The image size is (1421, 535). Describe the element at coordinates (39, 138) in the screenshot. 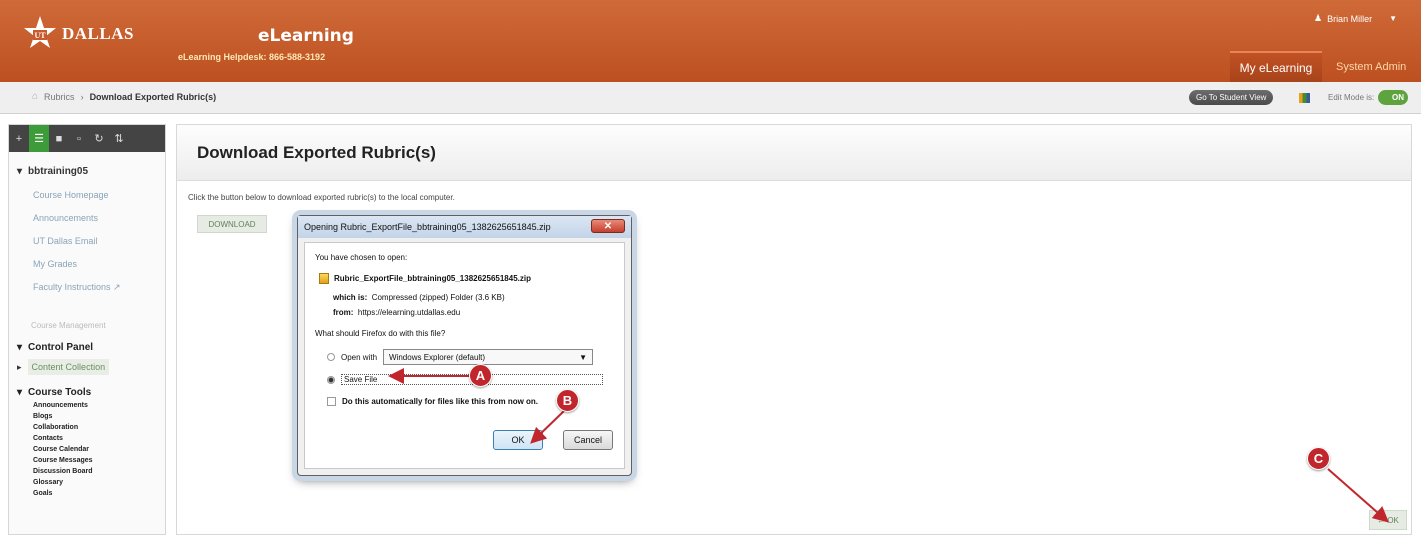

I see `list-view-icon: ☰` at that location.